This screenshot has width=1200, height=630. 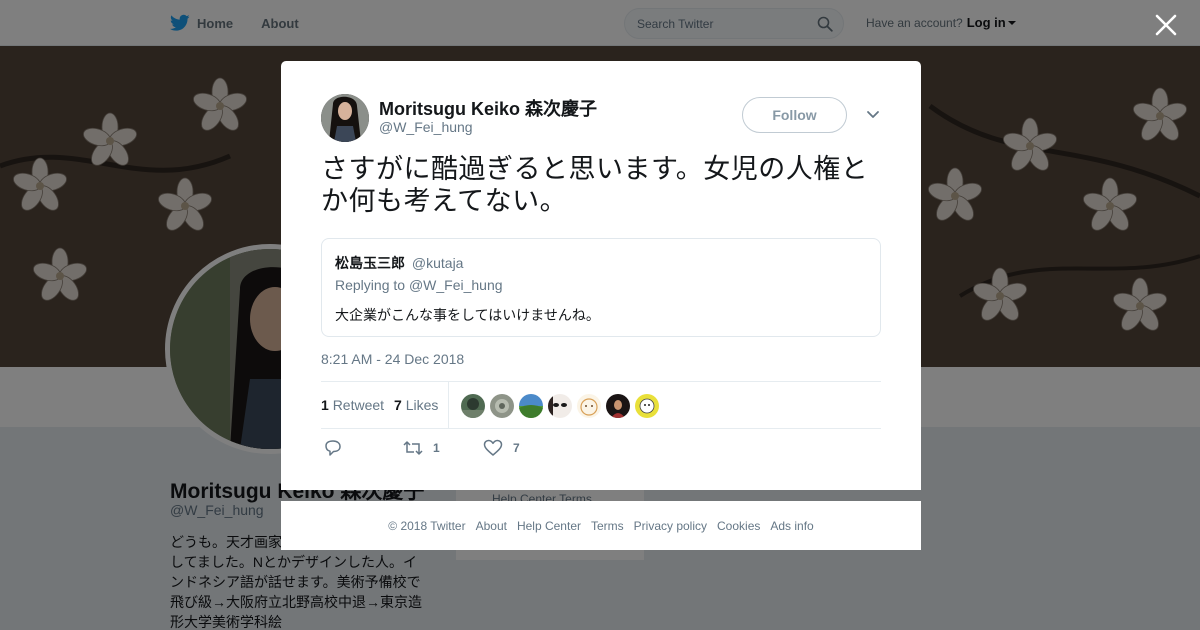 I want to click on footer-link-cookies: Cookies, so click(x=738, y=526).